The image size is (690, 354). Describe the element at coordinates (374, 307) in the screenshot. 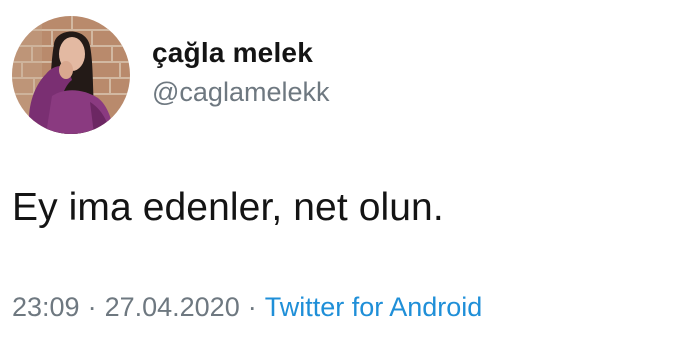

I see `tweet-source-link: Twitter for Android` at that location.